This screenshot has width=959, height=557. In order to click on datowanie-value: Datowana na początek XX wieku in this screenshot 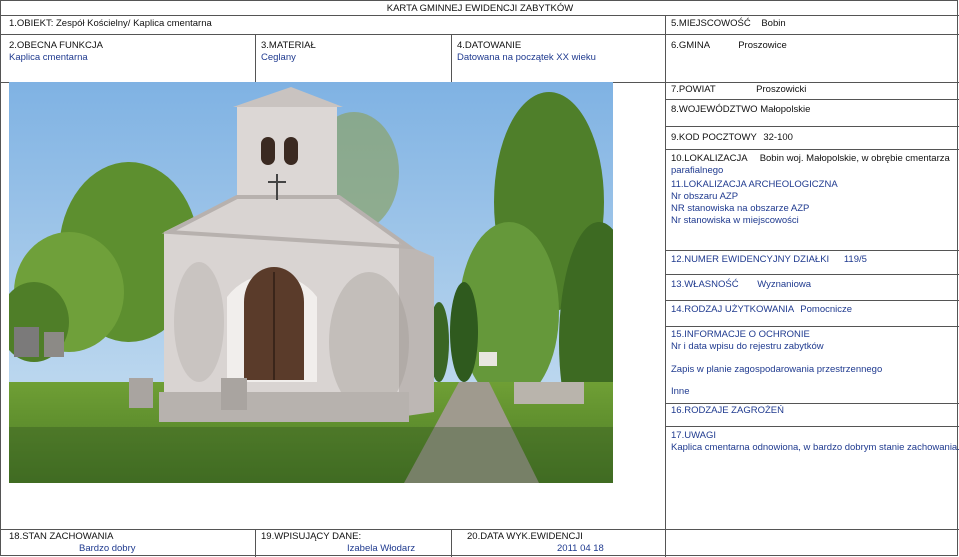, I will do `click(526, 57)`.